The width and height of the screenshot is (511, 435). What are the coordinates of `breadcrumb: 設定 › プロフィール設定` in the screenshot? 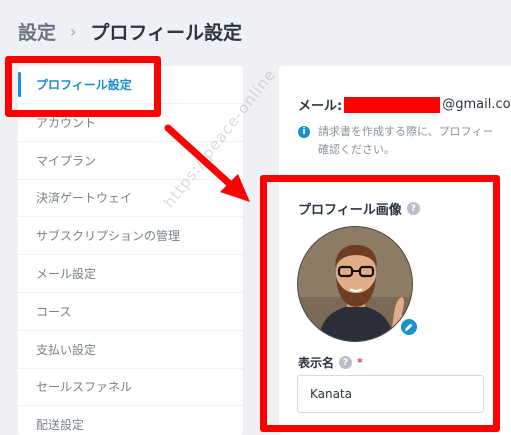 It's located at (130, 31).